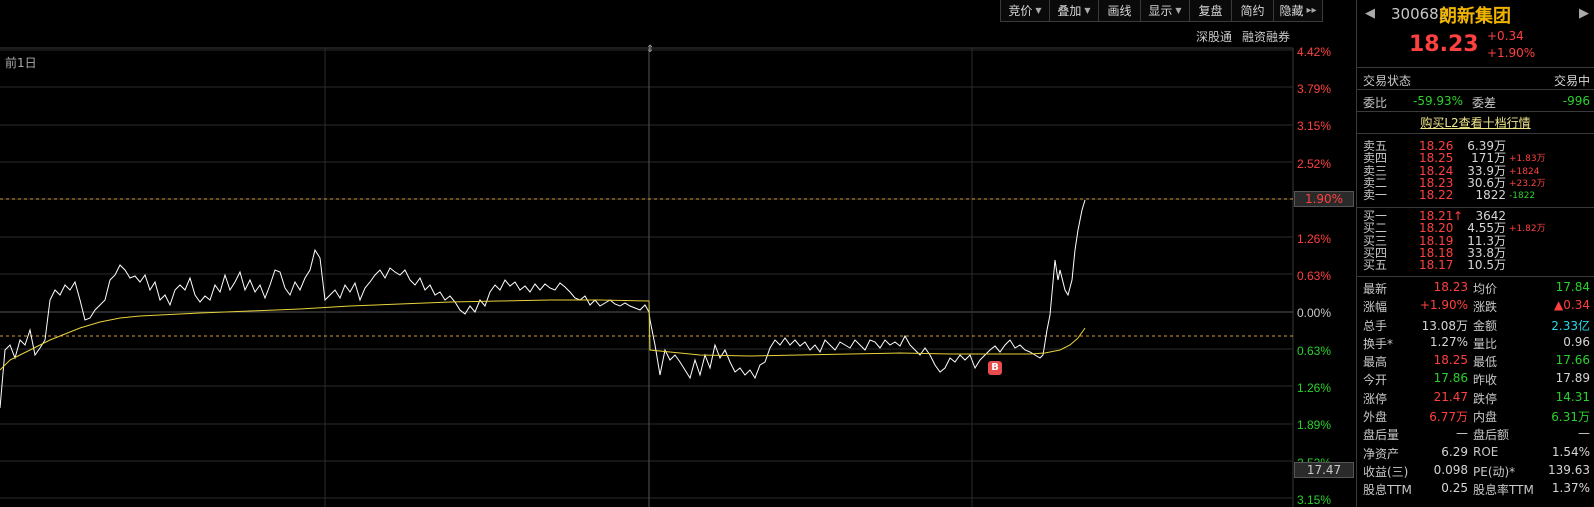 The width and height of the screenshot is (1594, 507). Describe the element at coordinates (1438, 101) in the screenshot. I see `order-ratio-value: -59.93%` at that location.